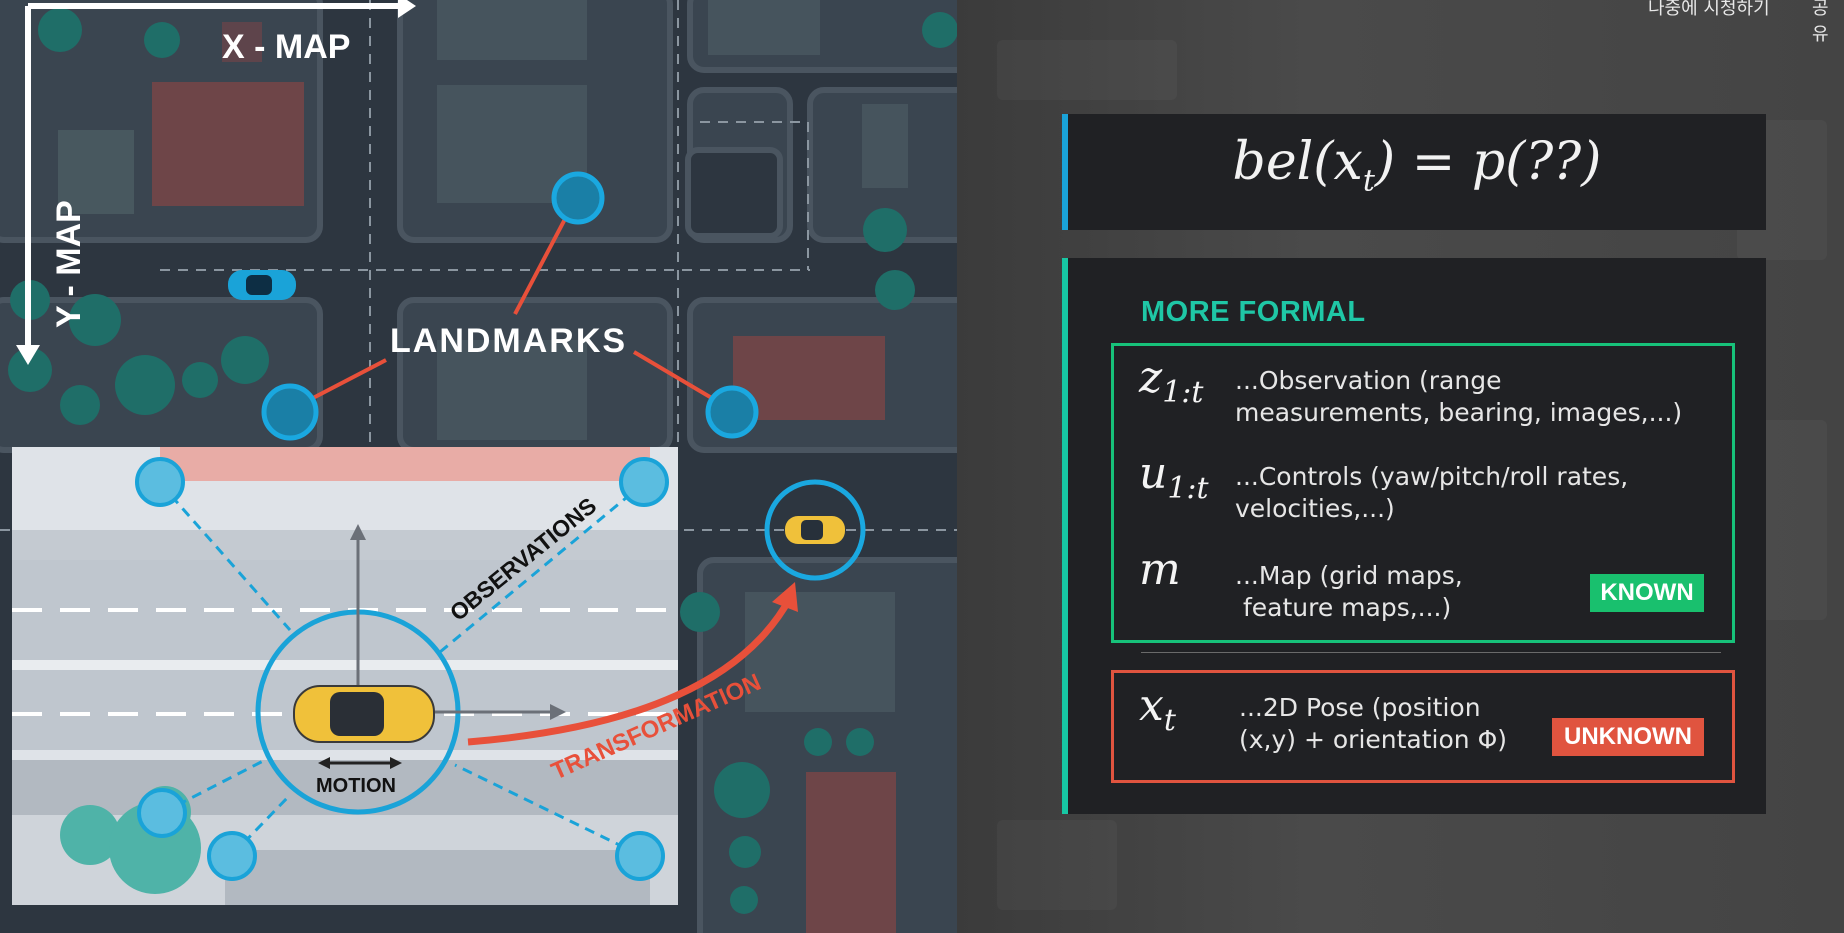 This screenshot has width=1844, height=933. I want to click on belief-equation-panel: bel(xt) = p(??), so click(1414, 172).